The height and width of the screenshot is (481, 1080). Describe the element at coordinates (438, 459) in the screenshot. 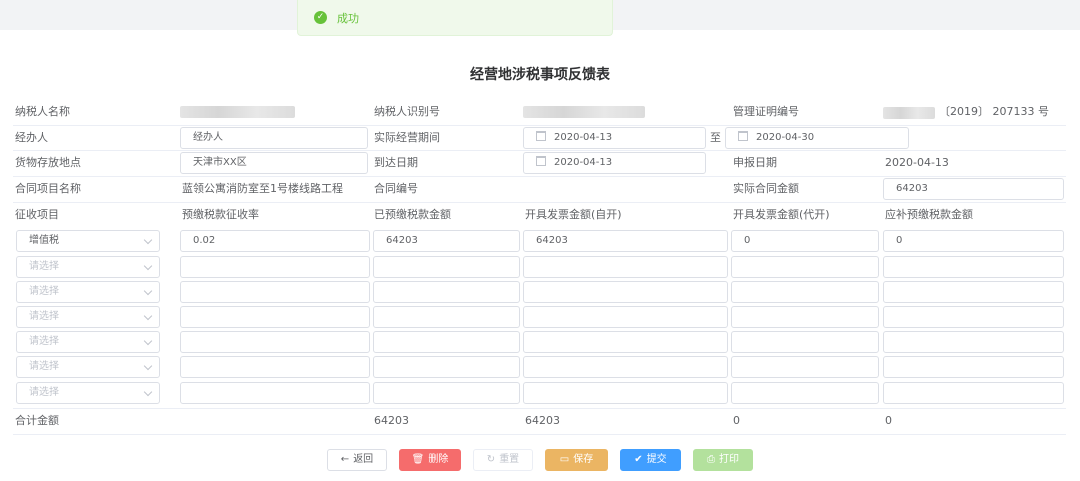

I see `delete-button-label: 删除` at that location.